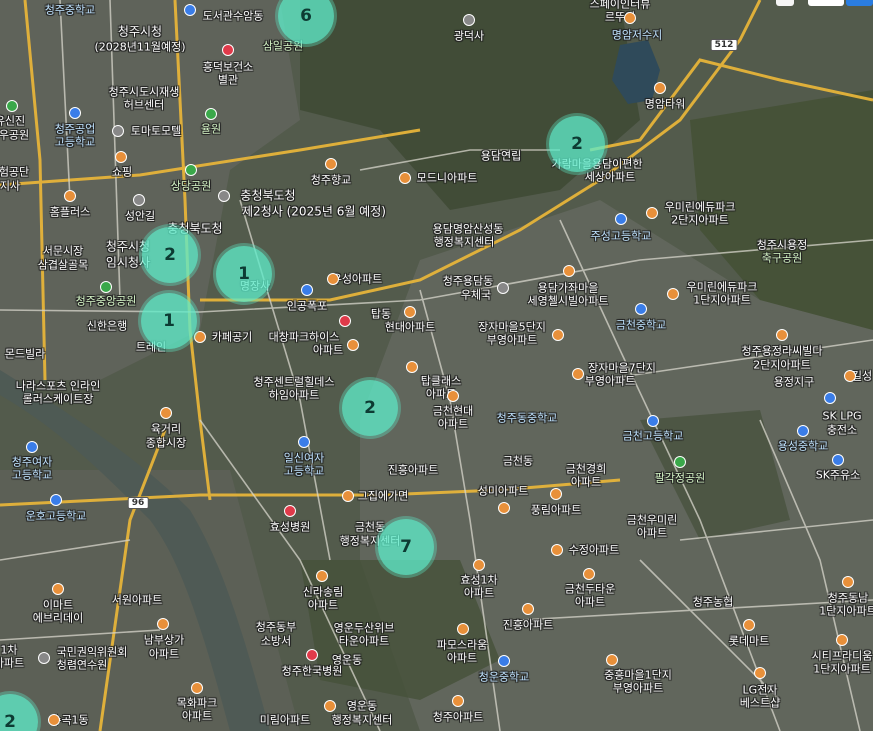  What do you see at coordinates (782, 258) in the screenshot?
I see `map-place-label: 축구공원` at bounding box center [782, 258].